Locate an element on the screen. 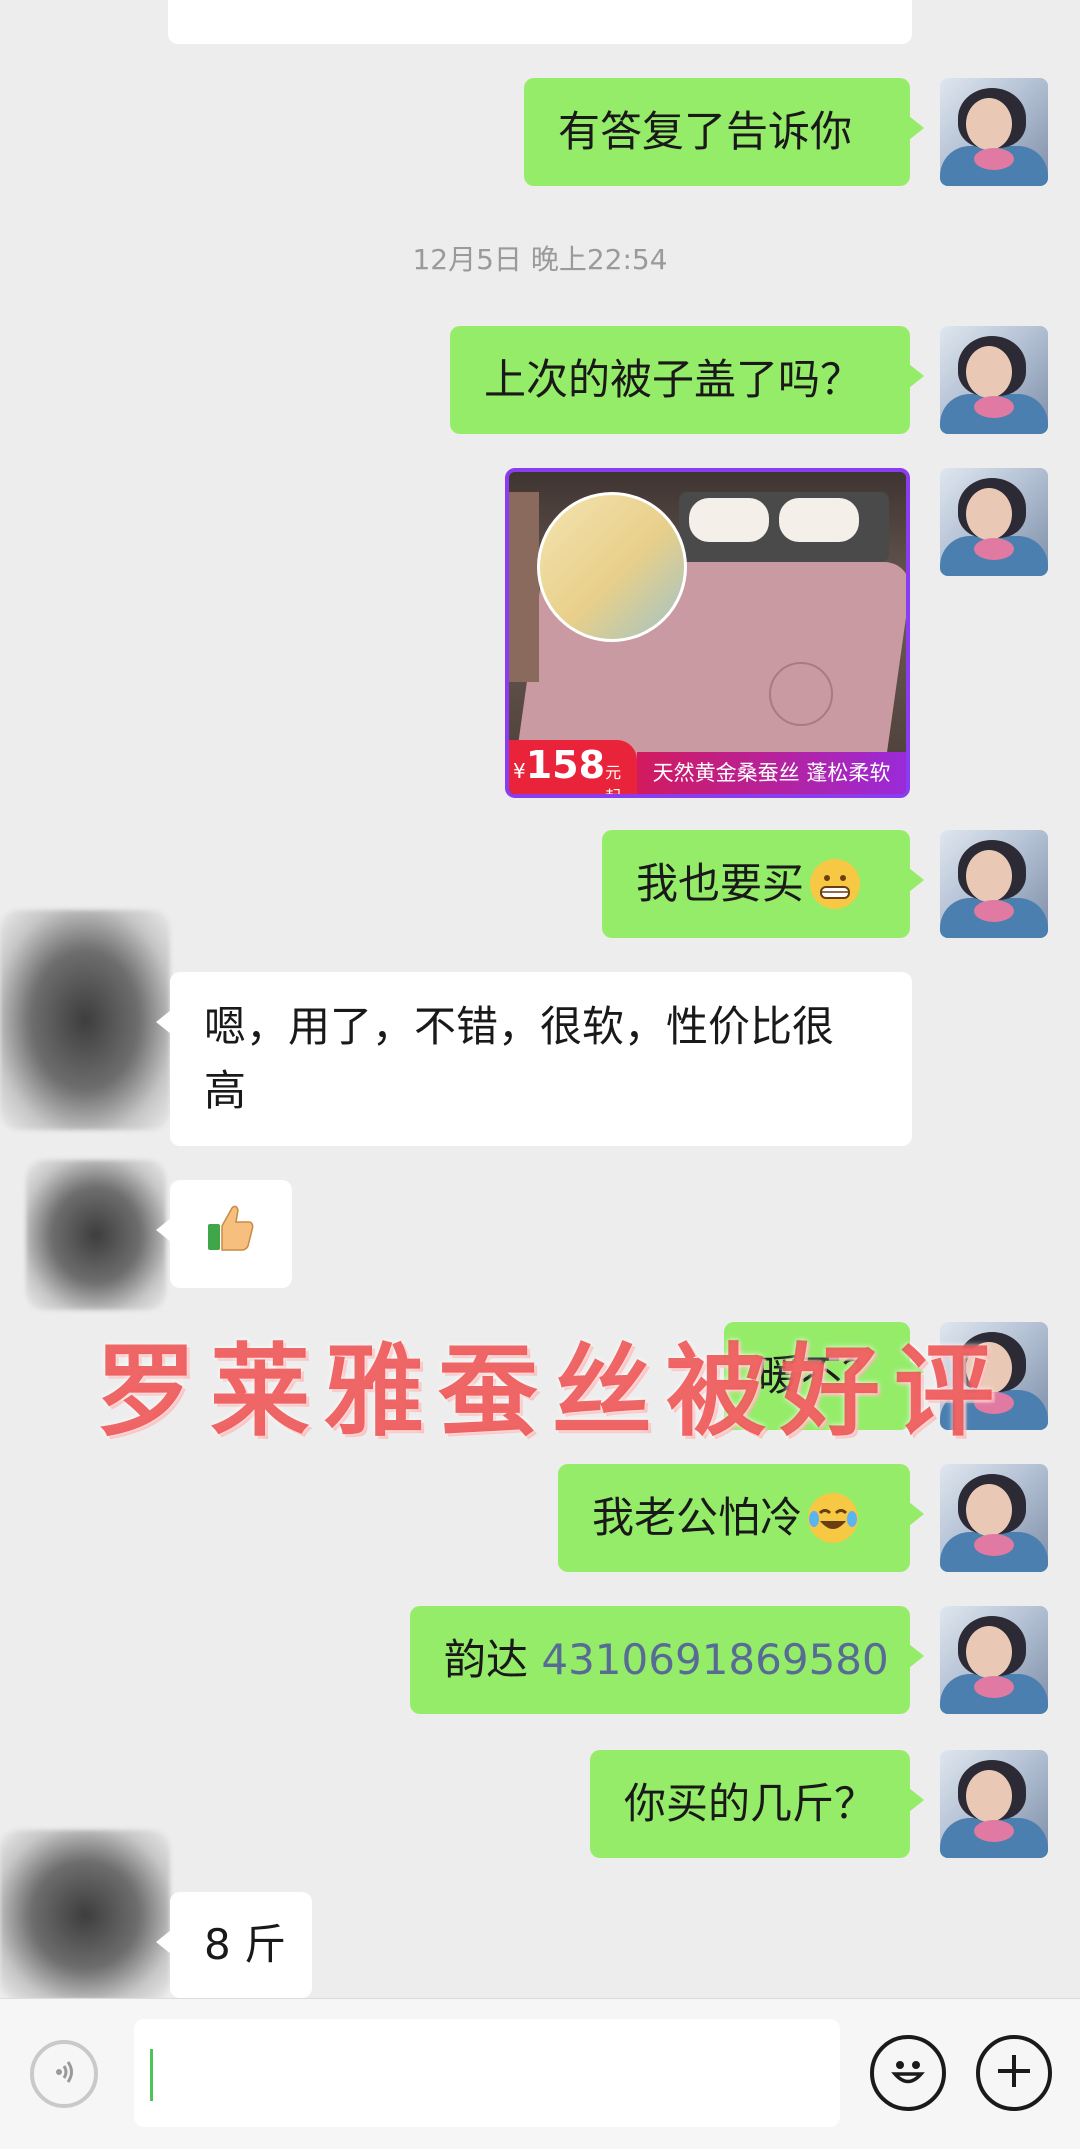 The width and height of the screenshot is (1080, 2149). tears-of-joy-icon is located at coordinates (833, 1518).